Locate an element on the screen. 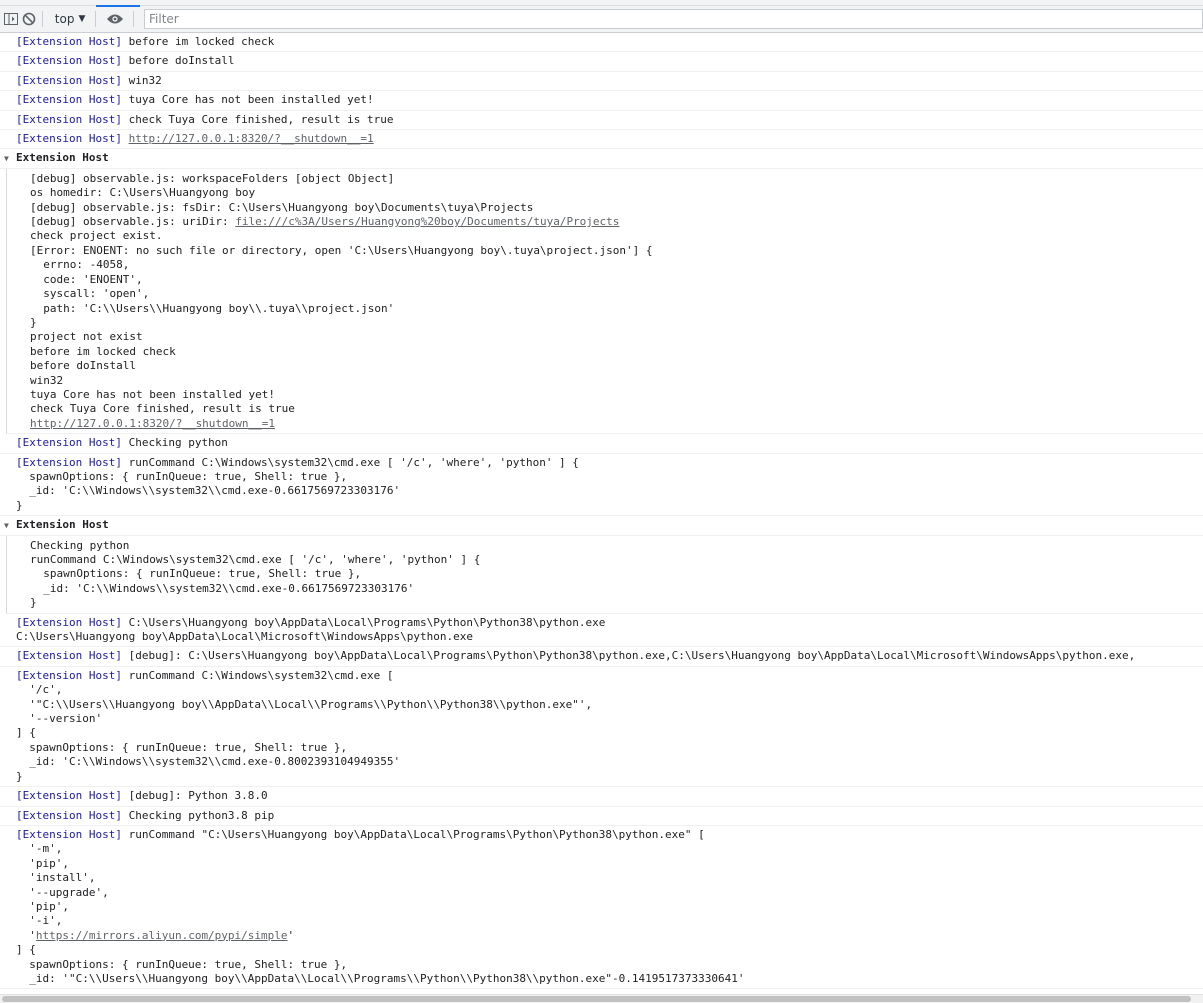  eye-icon is located at coordinates (114, 19).